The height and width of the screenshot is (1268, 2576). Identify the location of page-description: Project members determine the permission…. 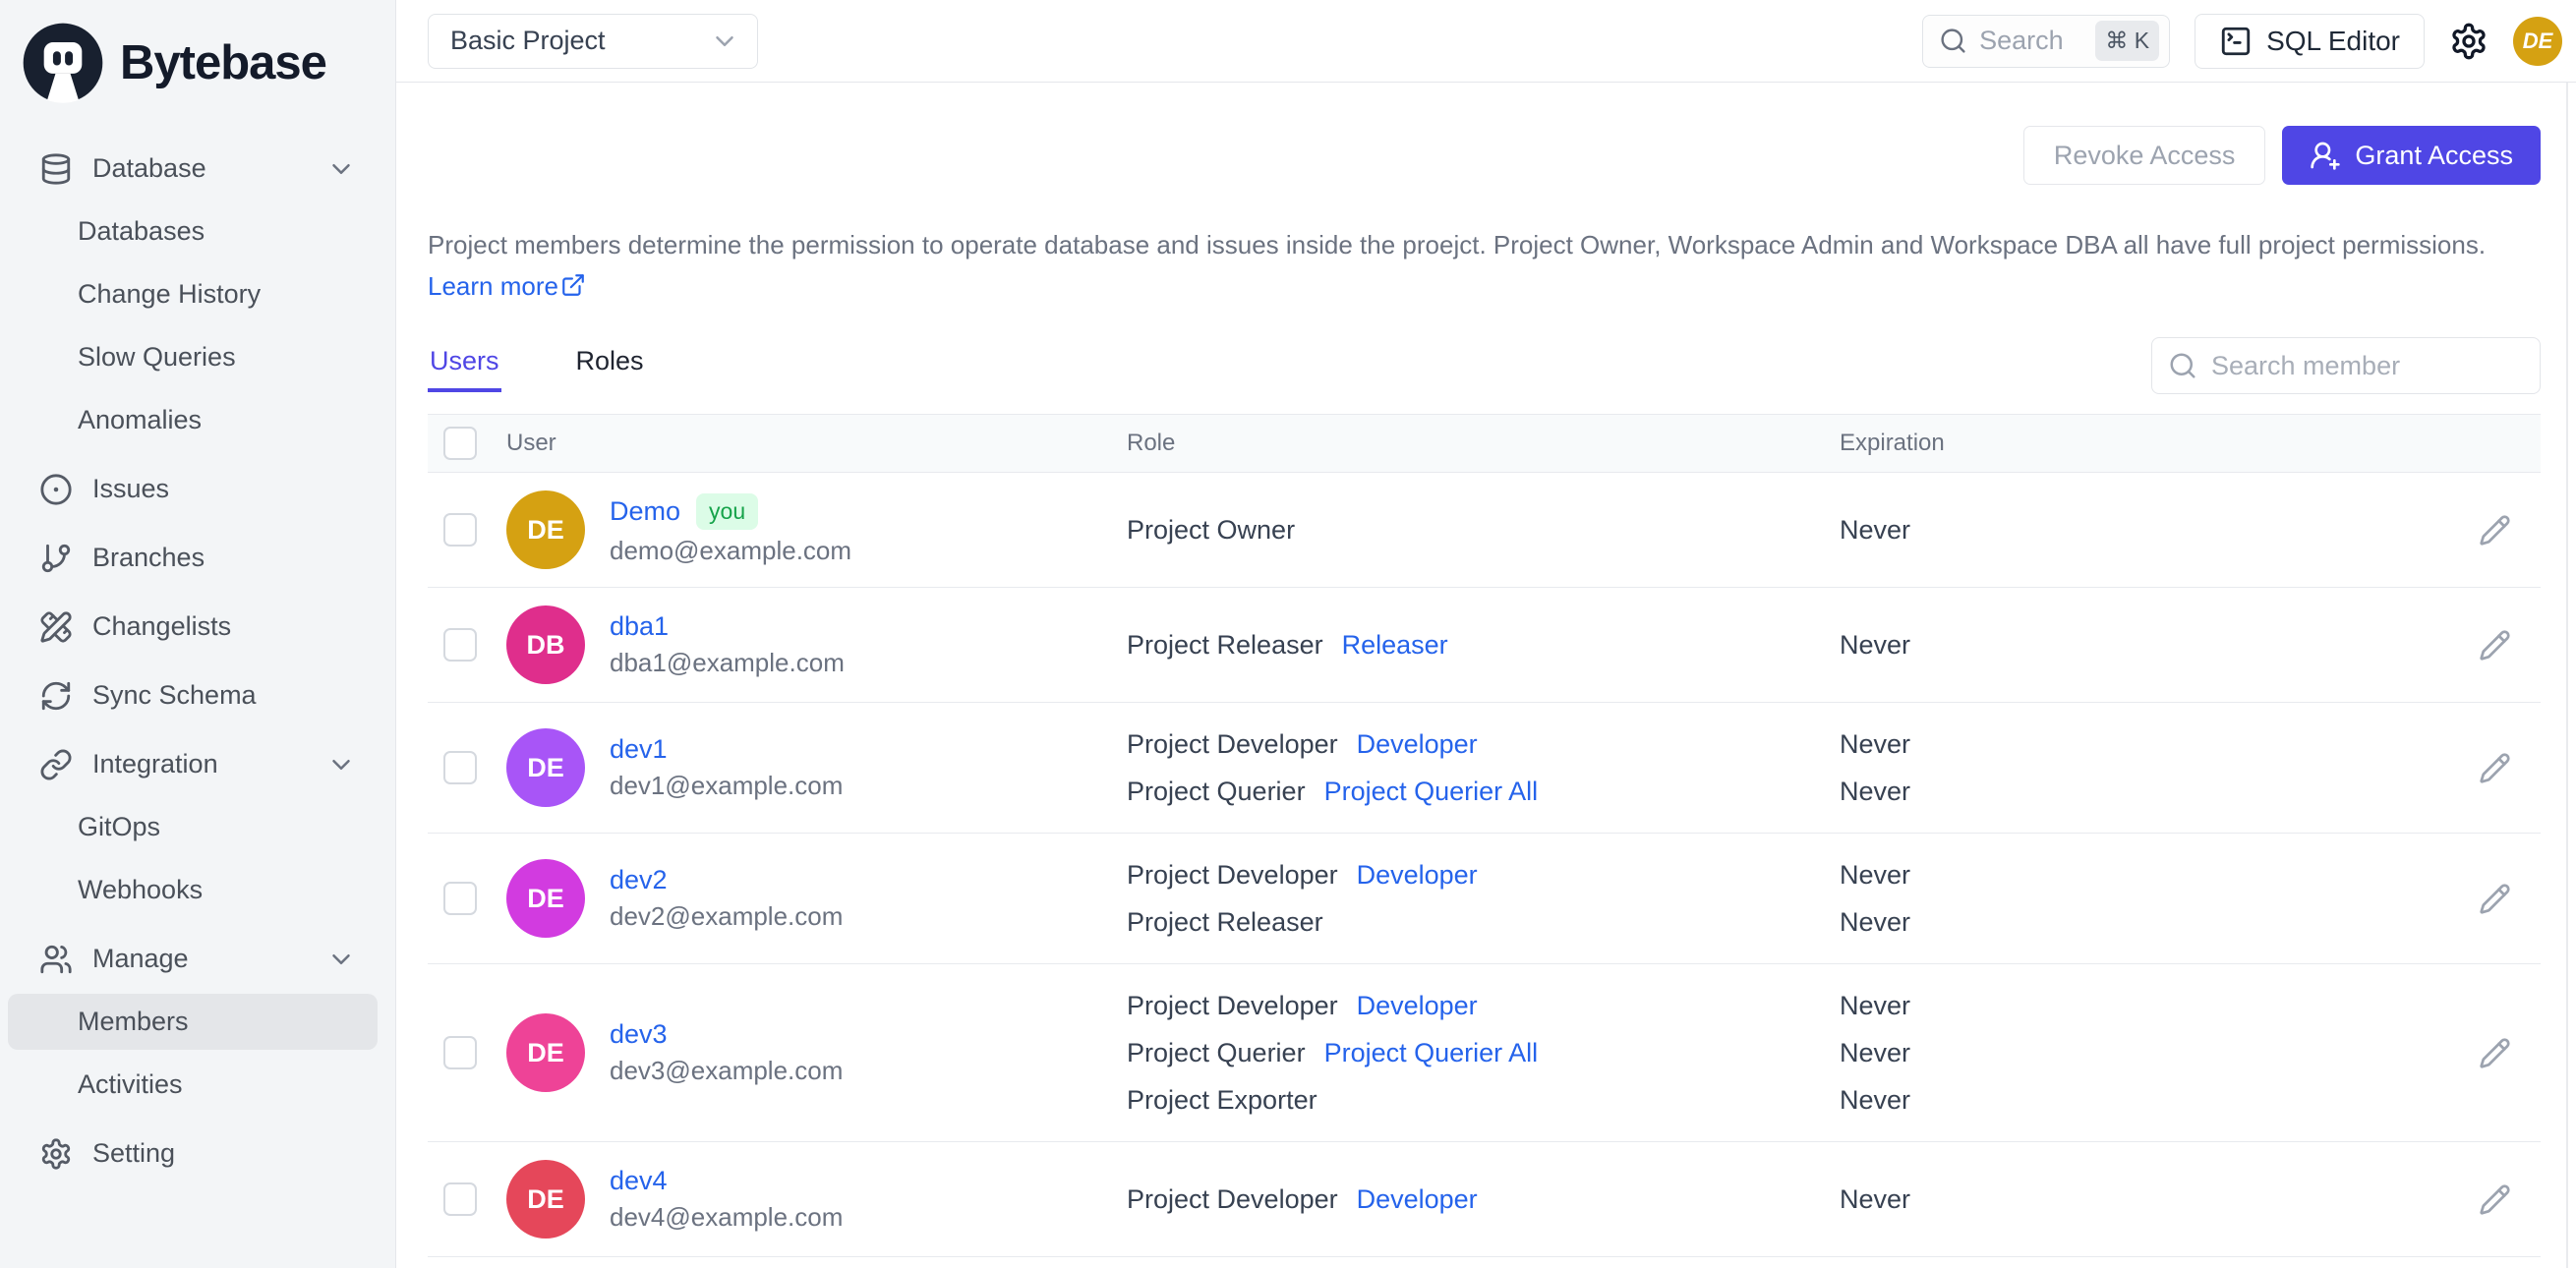
(1475, 267).